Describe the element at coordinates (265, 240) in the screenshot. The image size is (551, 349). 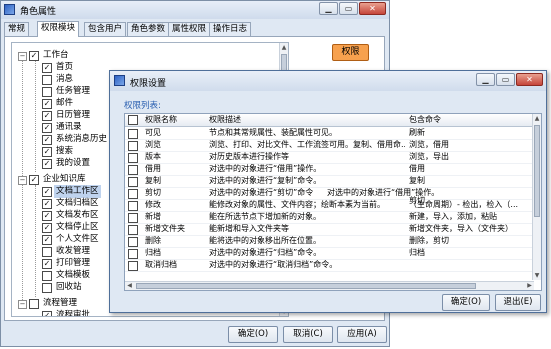
I see `cell-desc: 能将选中的对象移出所在位置。` at that location.